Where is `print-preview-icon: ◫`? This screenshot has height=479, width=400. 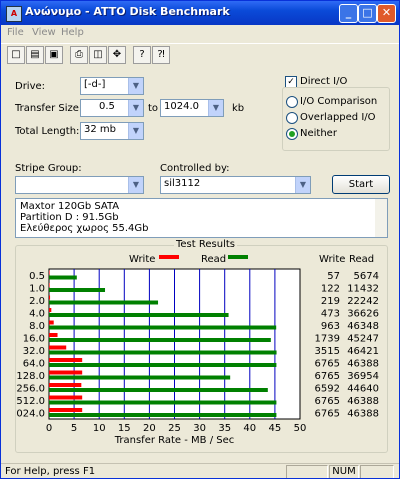
print-preview-icon: ◫ is located at coordinates (98, 55).